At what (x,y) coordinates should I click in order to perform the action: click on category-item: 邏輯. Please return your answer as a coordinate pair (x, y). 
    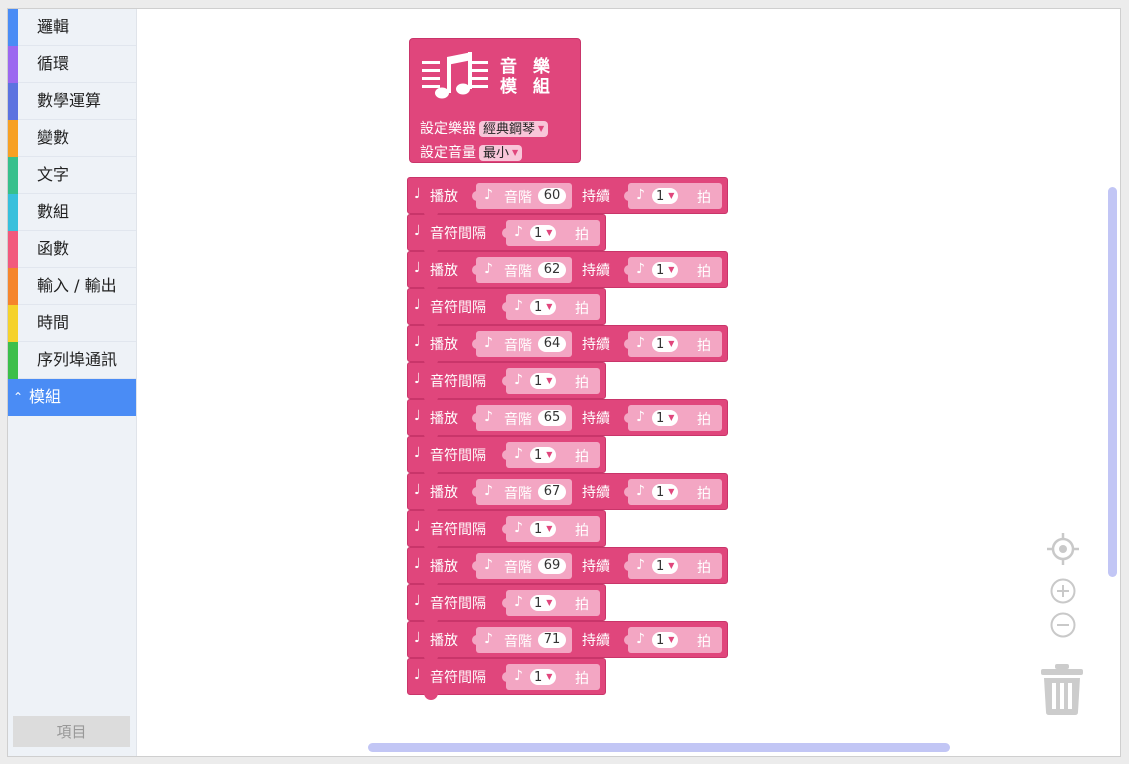
    Looking at the image, I should click on (72, 27).